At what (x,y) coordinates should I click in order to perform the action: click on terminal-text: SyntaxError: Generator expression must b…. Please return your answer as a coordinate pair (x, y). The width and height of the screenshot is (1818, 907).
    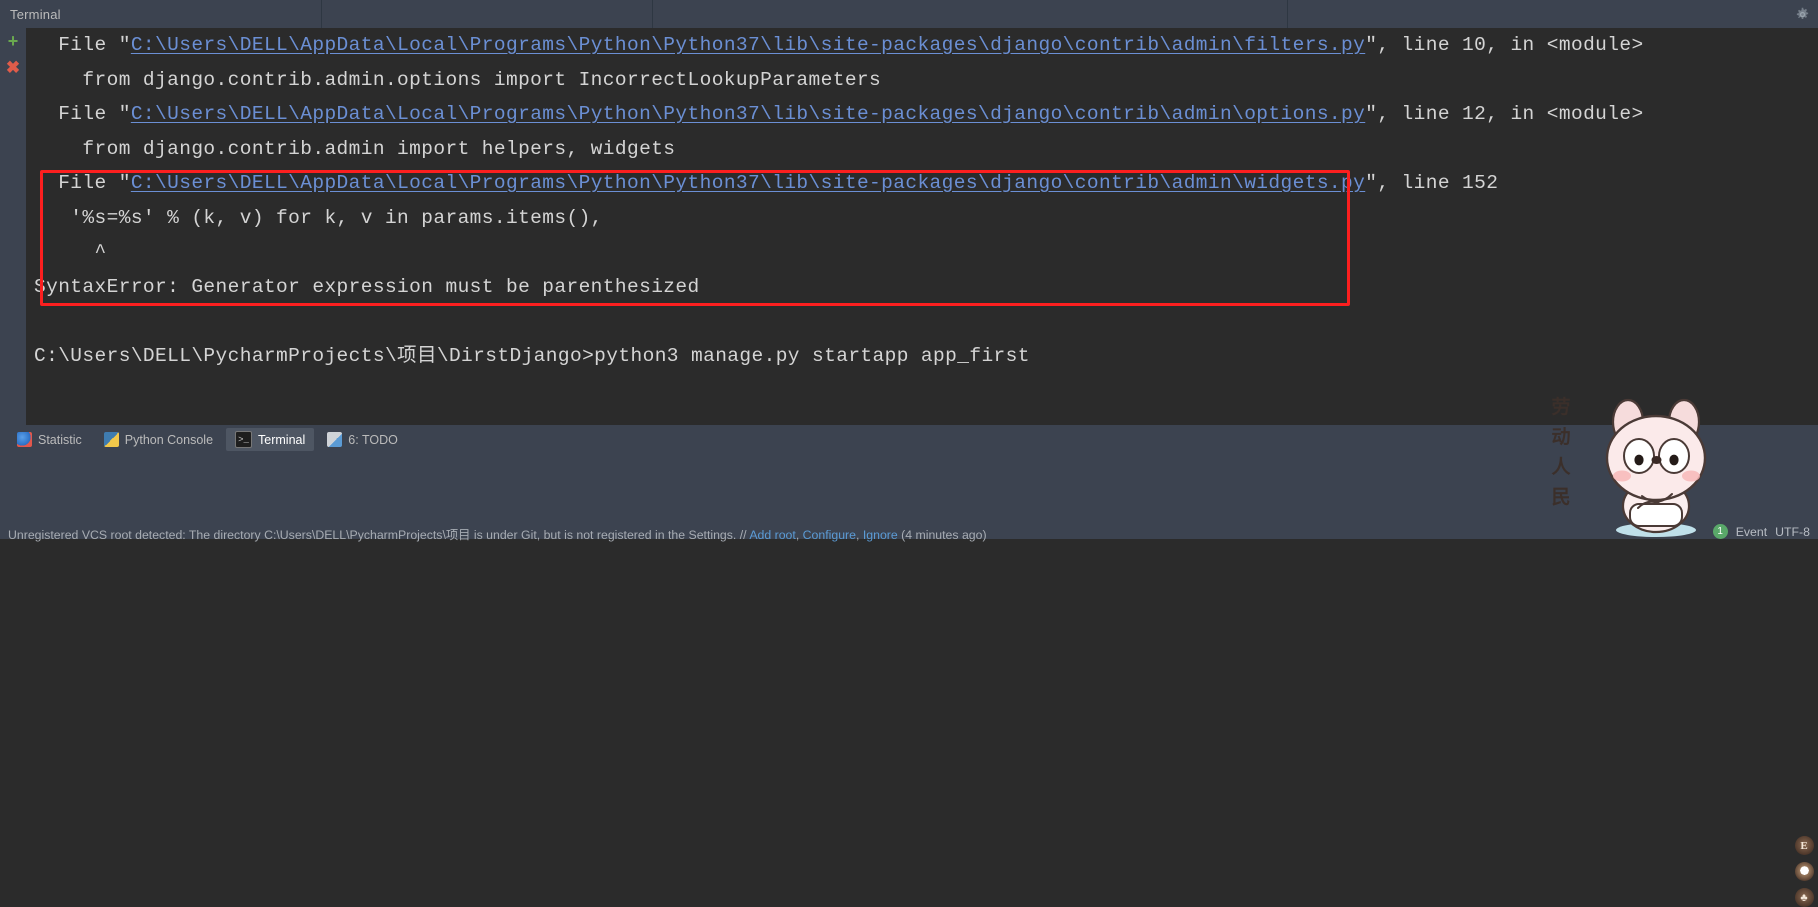
    Looking at the image, I should click on (367, 286).